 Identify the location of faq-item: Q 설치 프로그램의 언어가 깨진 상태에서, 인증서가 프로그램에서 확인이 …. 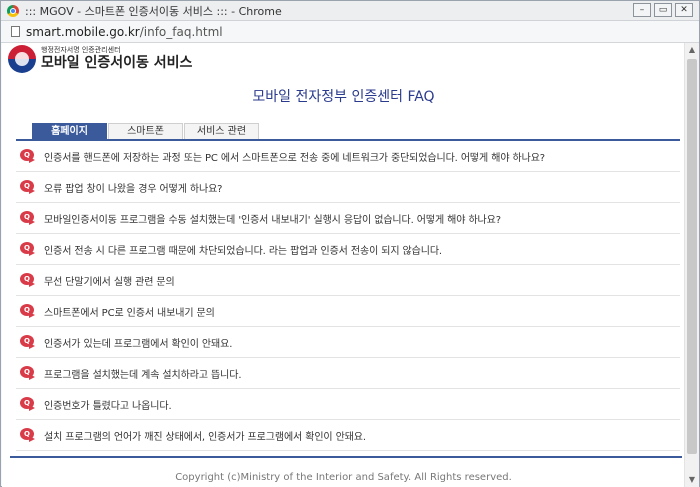
(348, 435).